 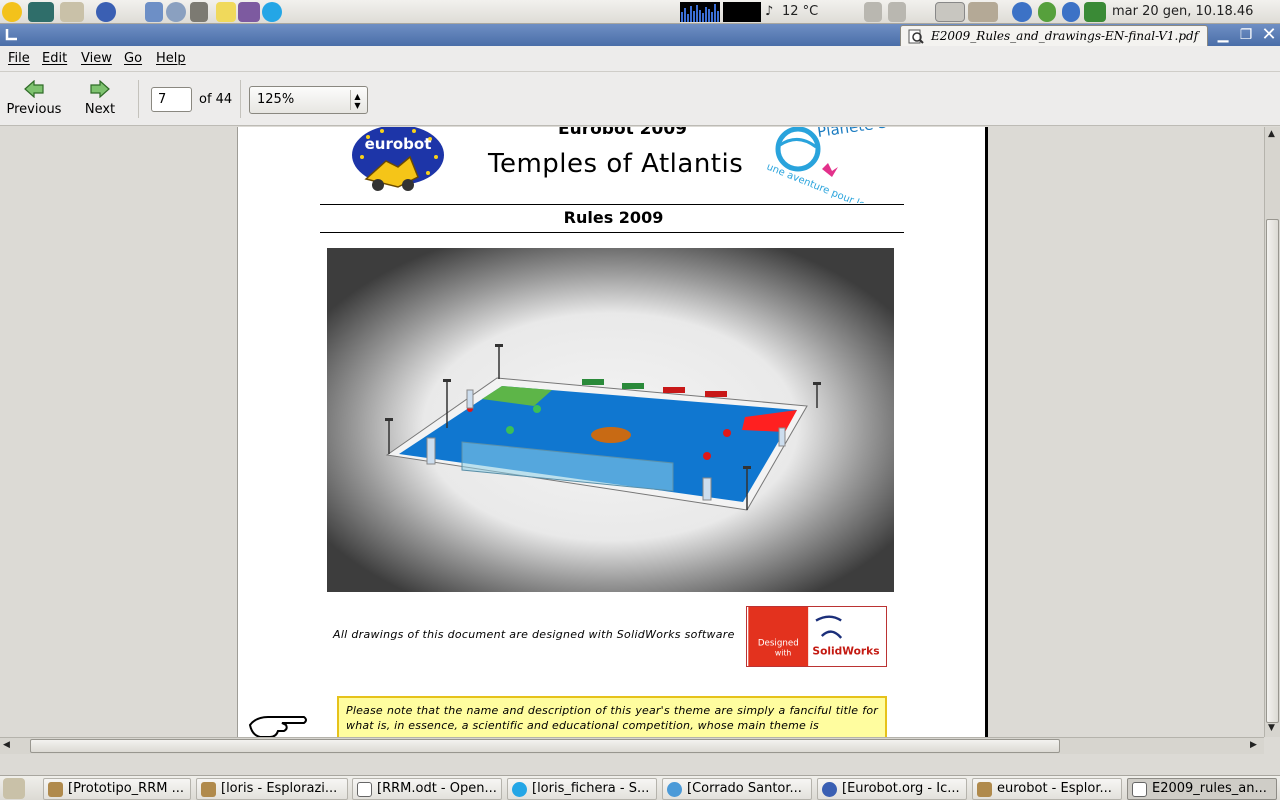 What do you see at coordinates (742, 12) in the screenshot?
I see `network-monitor-graph` at bounding box center [742, 12].